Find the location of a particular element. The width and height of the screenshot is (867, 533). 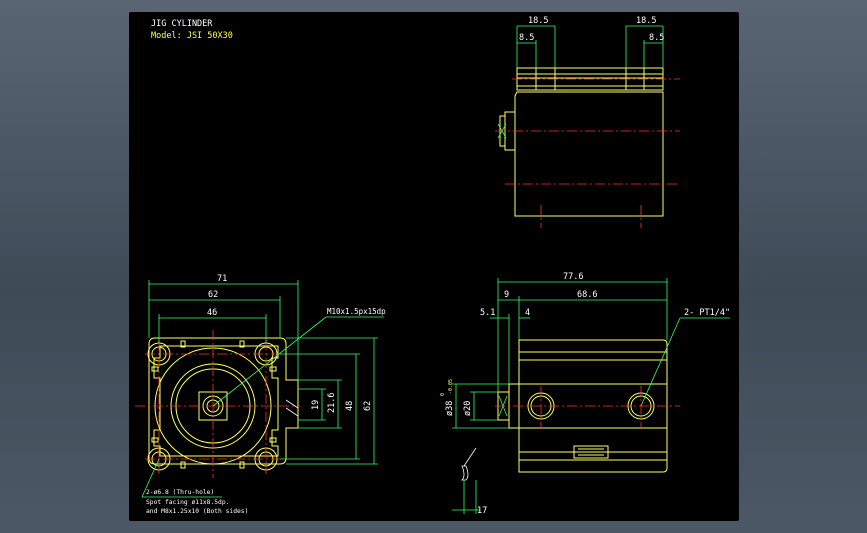

dim-top-18-5-left: 18.5 is located at coordinates (538, 21).